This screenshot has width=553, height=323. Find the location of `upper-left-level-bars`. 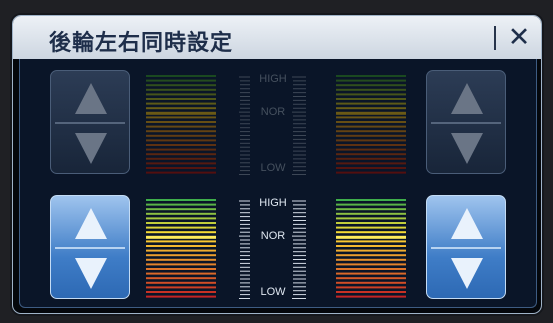

upper-left-level-bars is located at coordinates (181, 124).